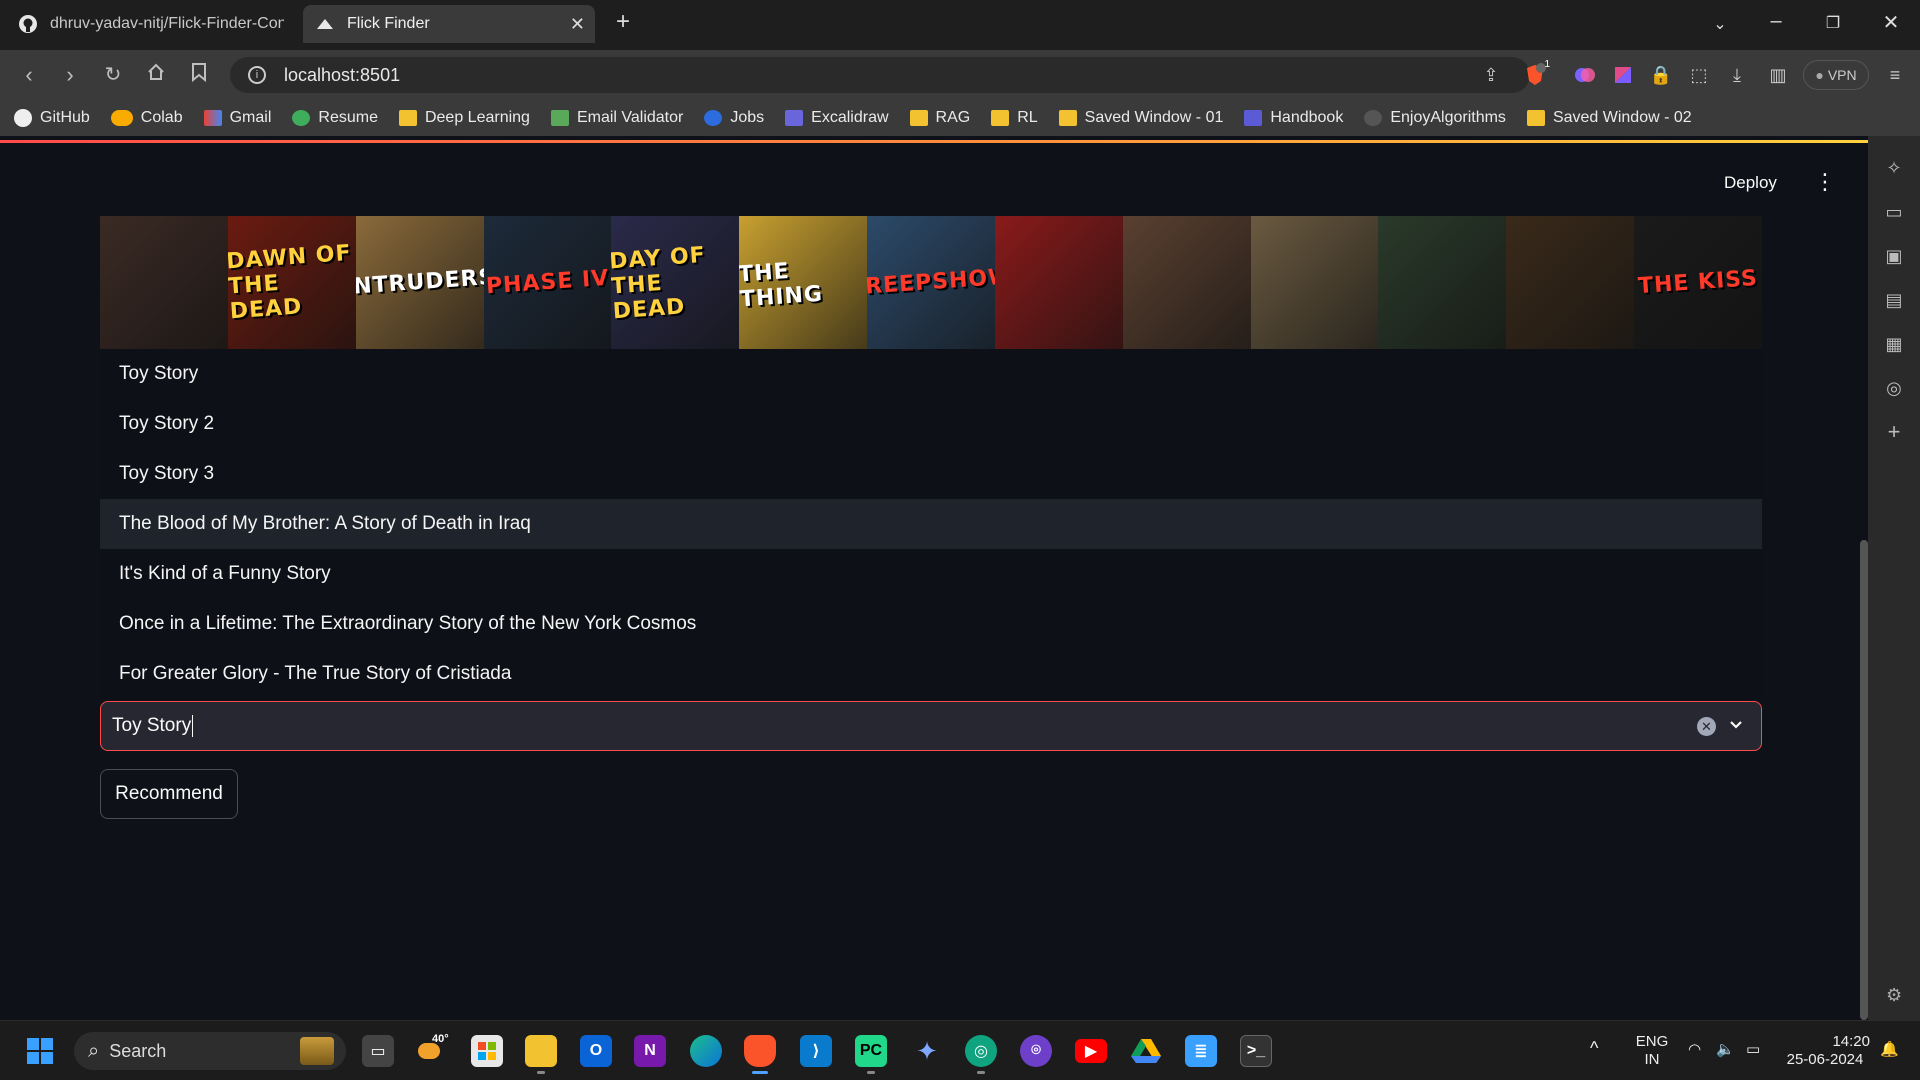 The height and width of the screenshot is (1080, 1920). Describe the element at coordinates (1036, 1051) in the screenshot. I see `github-desktop-icon: ⌾` at that location.